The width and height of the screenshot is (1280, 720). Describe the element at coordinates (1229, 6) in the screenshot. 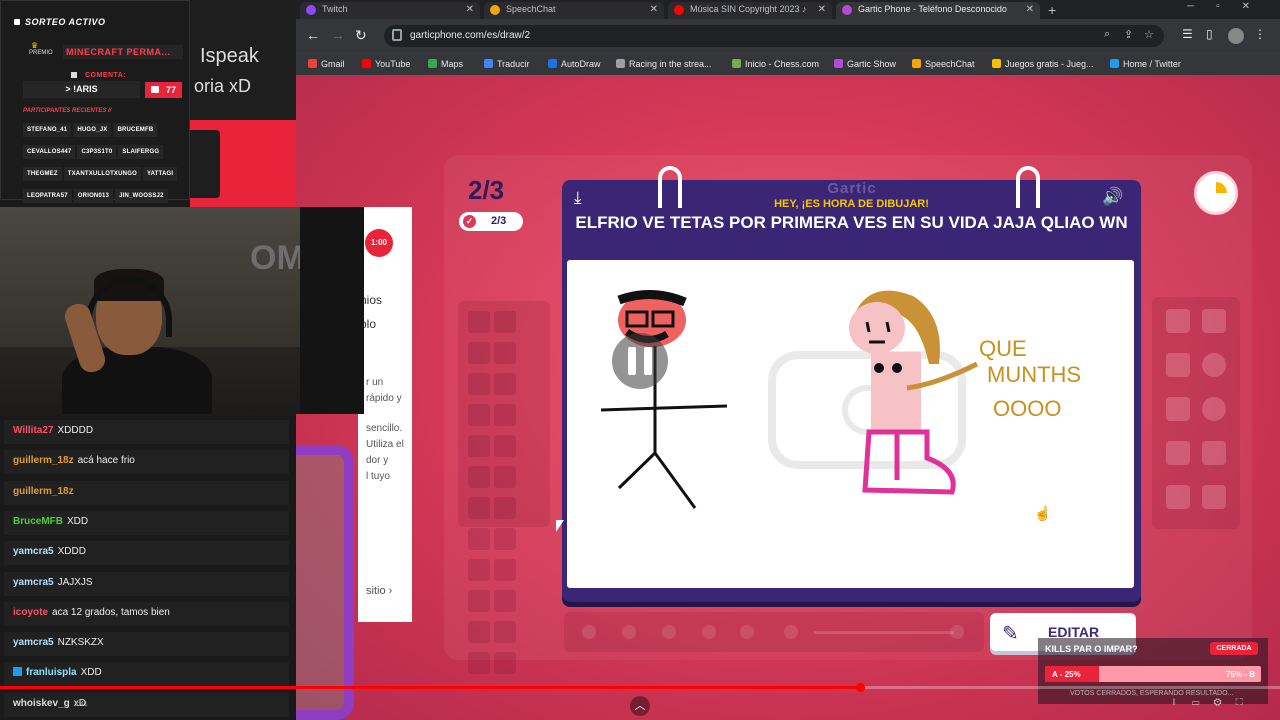

I see `window-controls: ─▫✕` at that location.